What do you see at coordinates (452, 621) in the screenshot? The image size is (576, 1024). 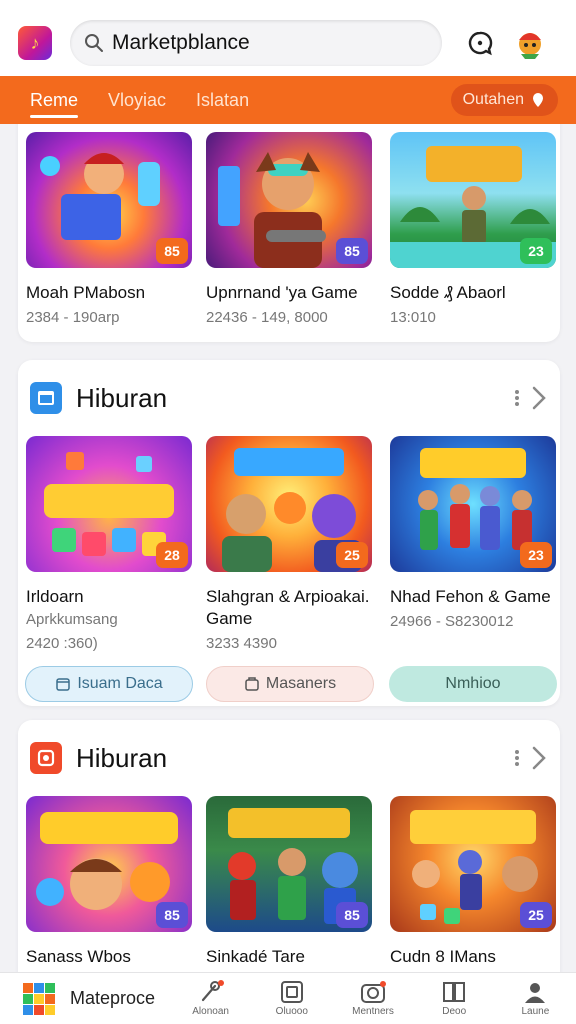 I see `game-meta: 24966 - S8230012` at bounding box center [452, 621].